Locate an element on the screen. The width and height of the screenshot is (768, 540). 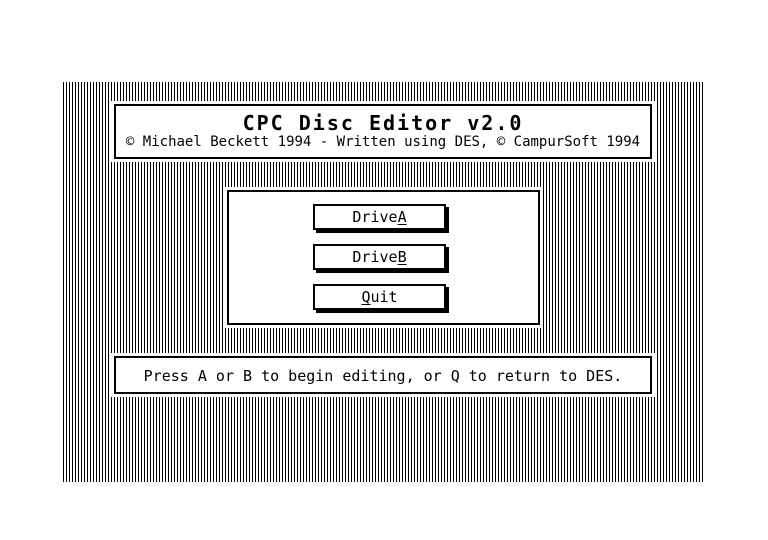
drive-a-button: Drive A is located at coordinates (379, 217).